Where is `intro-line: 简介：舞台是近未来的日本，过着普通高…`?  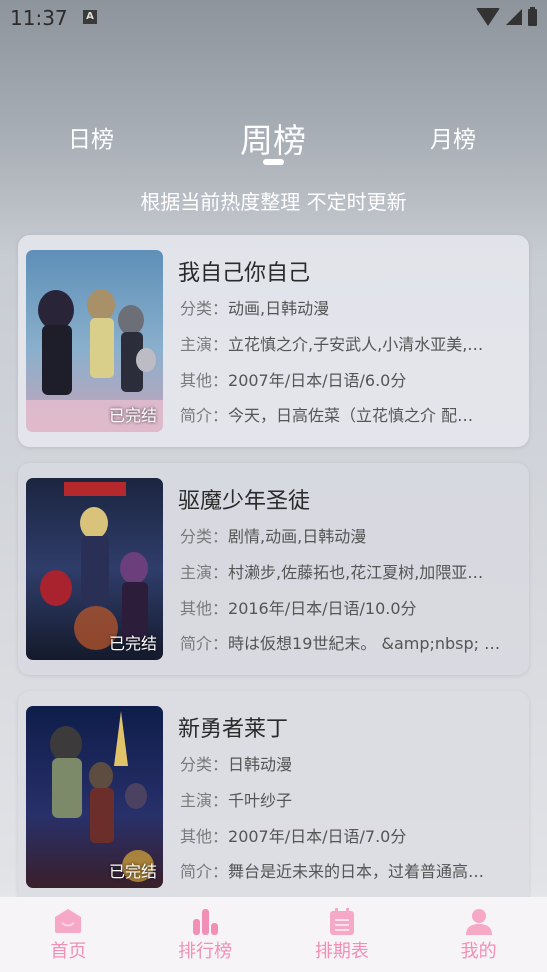 intro-line: 简介：舞台是近未来的日本，过着普通高… is located at coordinates (350, 870).